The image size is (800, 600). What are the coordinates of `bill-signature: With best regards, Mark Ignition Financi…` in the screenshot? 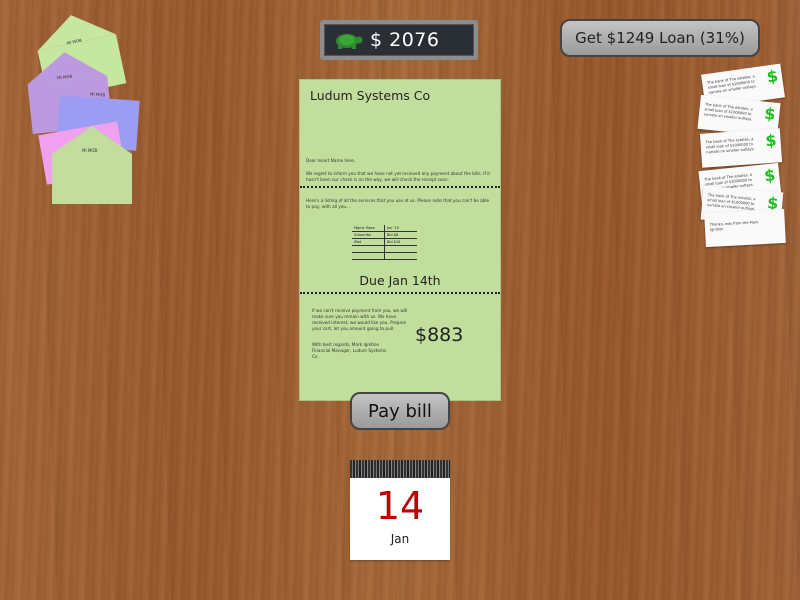 It's located at (349, 350).